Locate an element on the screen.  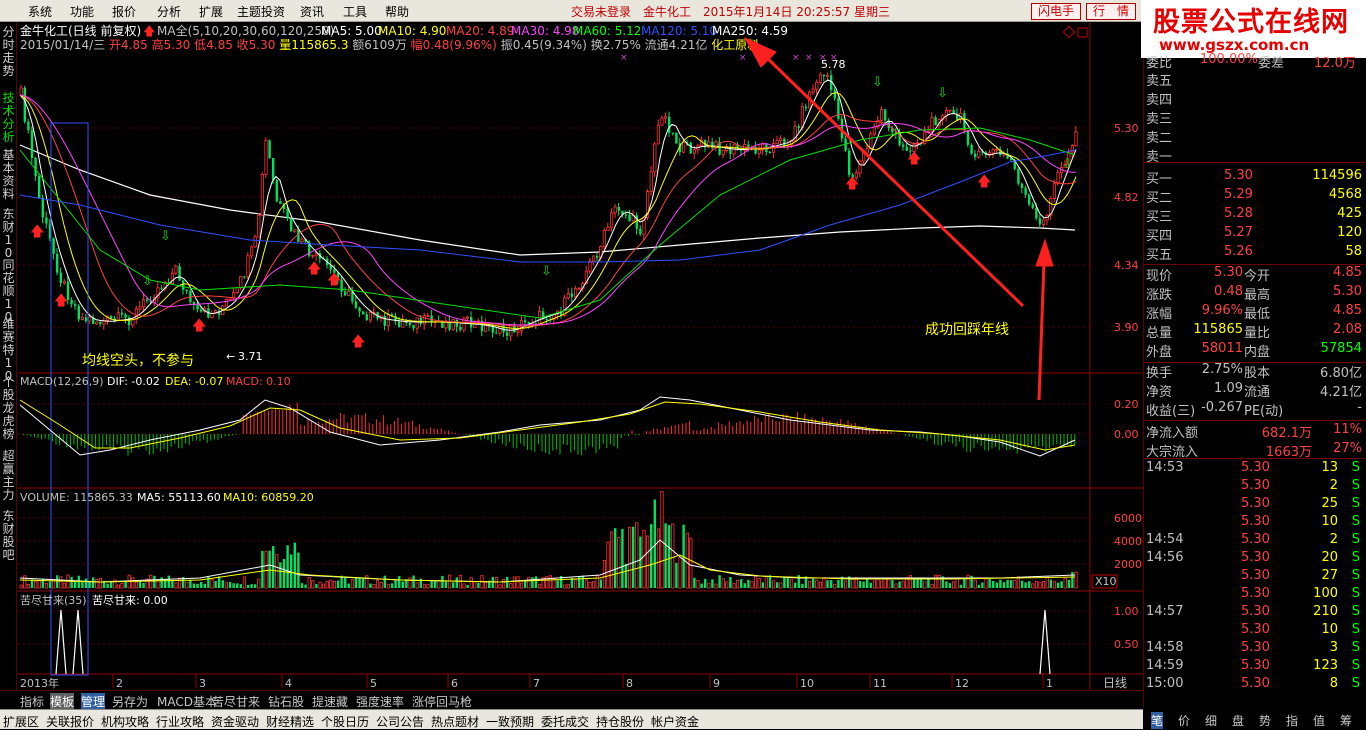
status-item: 财经精选 is located at coordinates (290, 721).